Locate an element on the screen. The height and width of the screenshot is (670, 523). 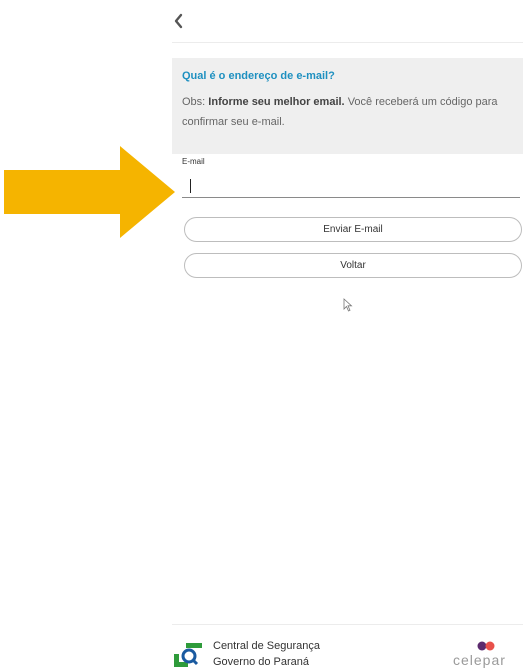
send-email-button: Enviar E-mail is located at coordinates (353, 229).